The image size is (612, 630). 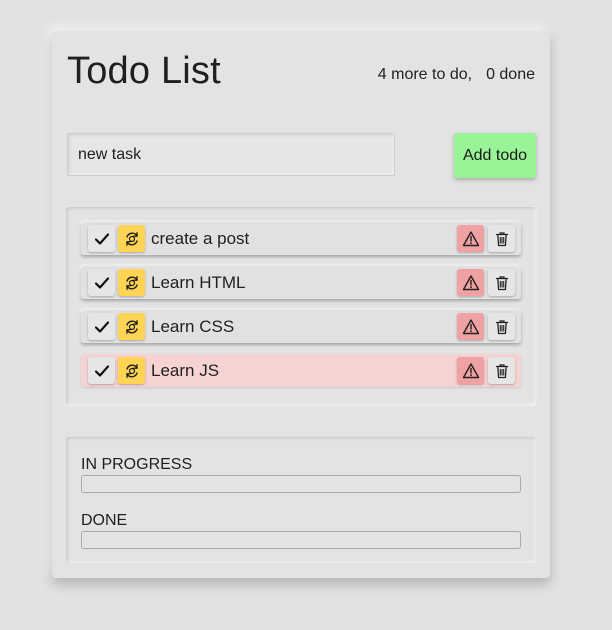 What do you see at coordinates (301, 370) in the screenshot?
I see `todo-item-urgent: Learn JS` at bounding box center [301, 370].